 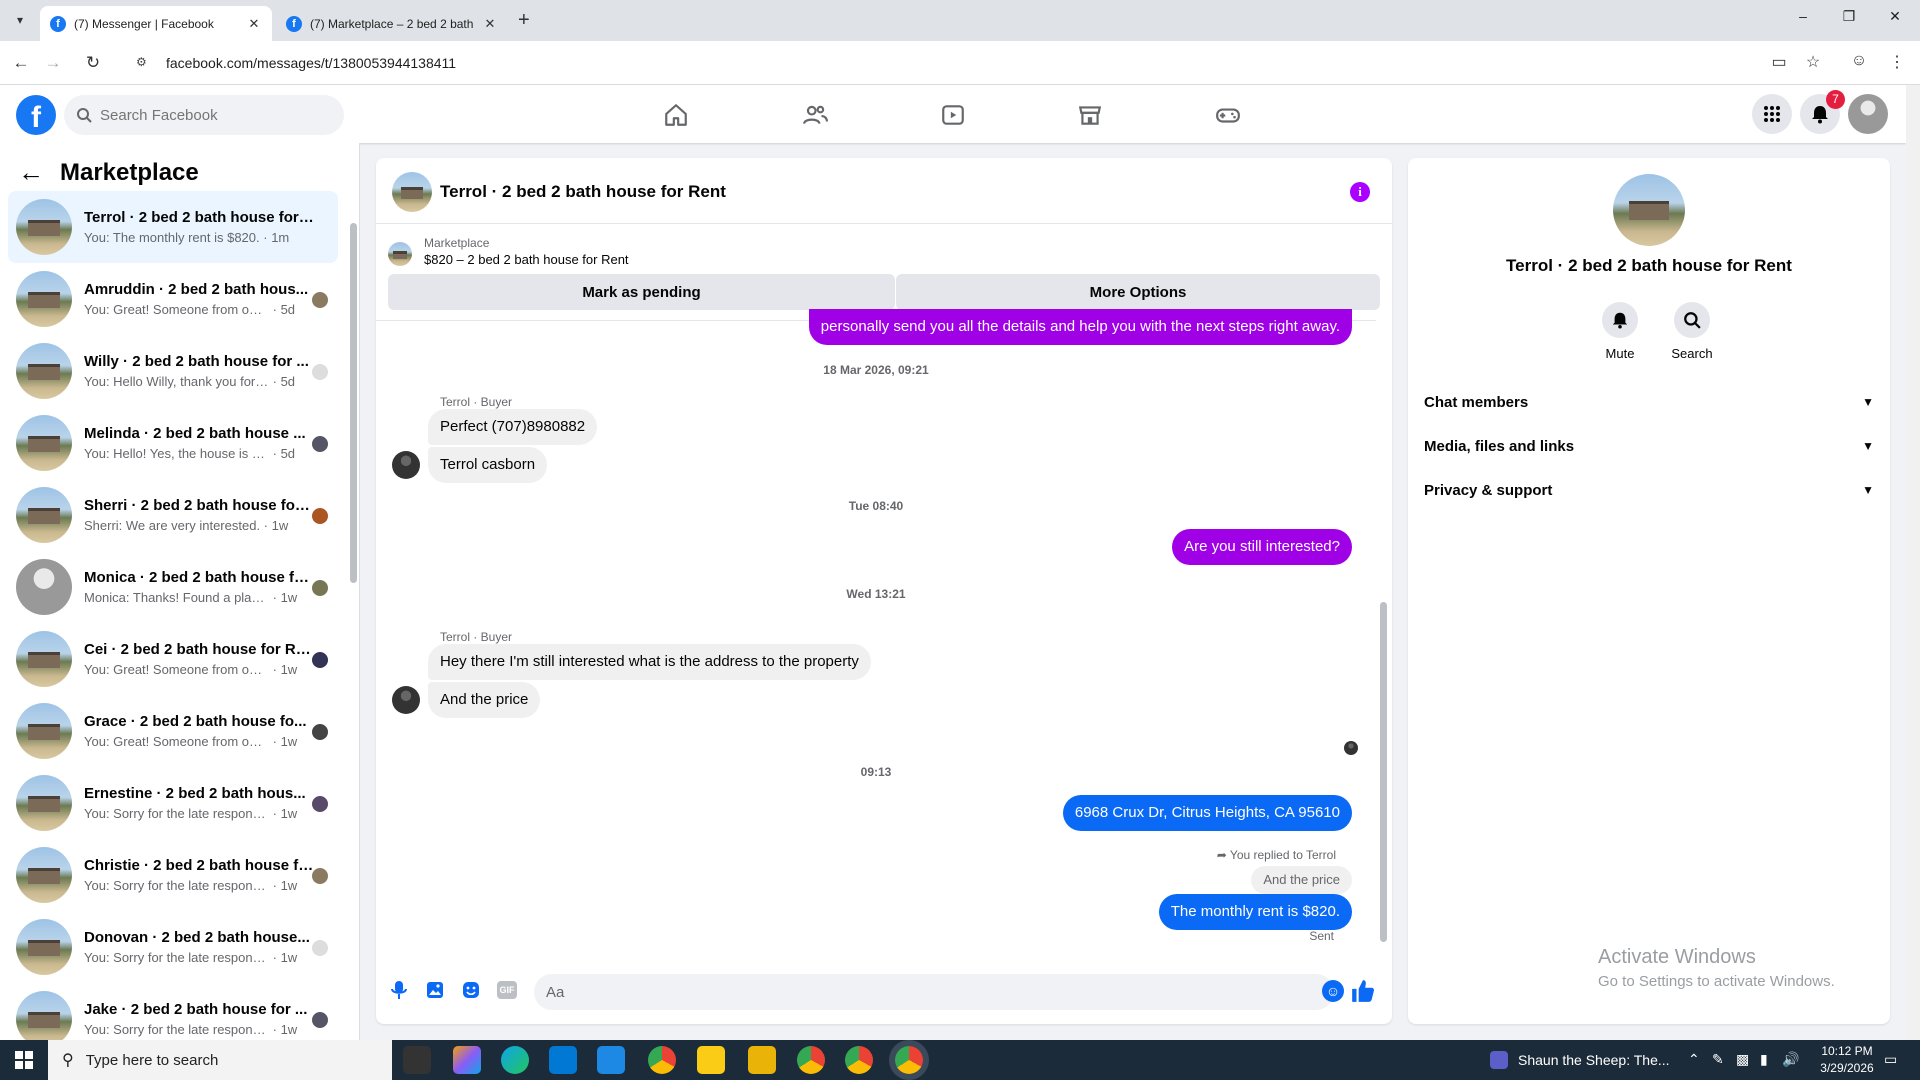 I want to click on volume-icon: 🔊, so click(x=1790, y=1059).